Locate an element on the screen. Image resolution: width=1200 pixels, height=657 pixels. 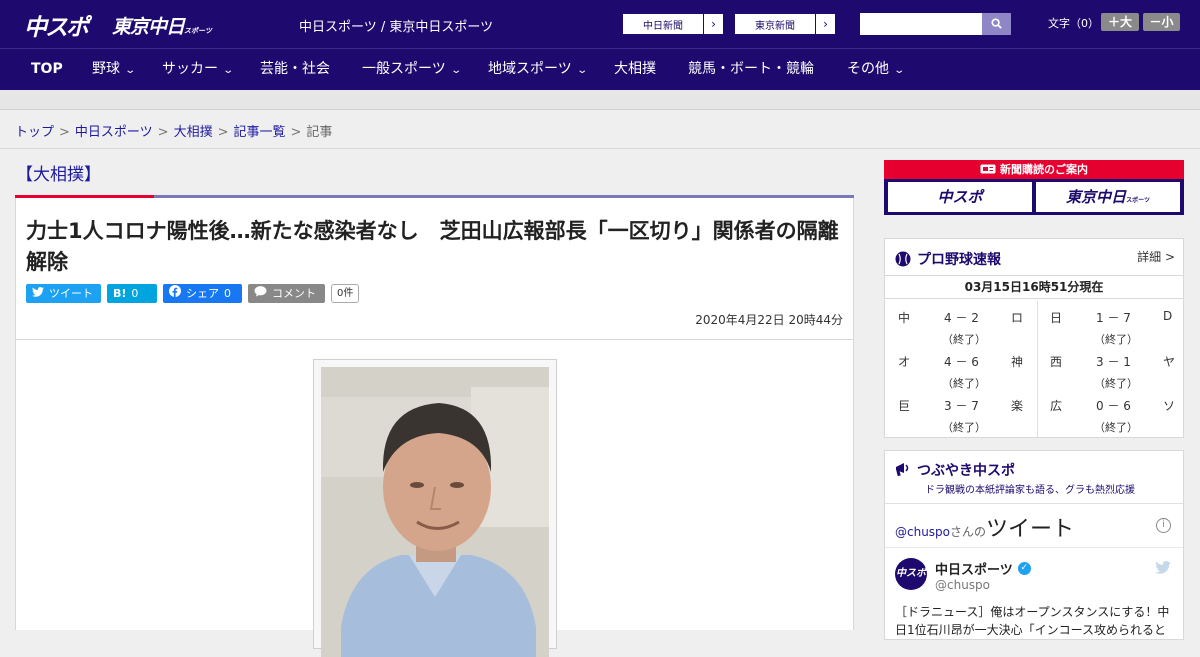
game-team-home: 巨 is located at coordinates (904, 406).